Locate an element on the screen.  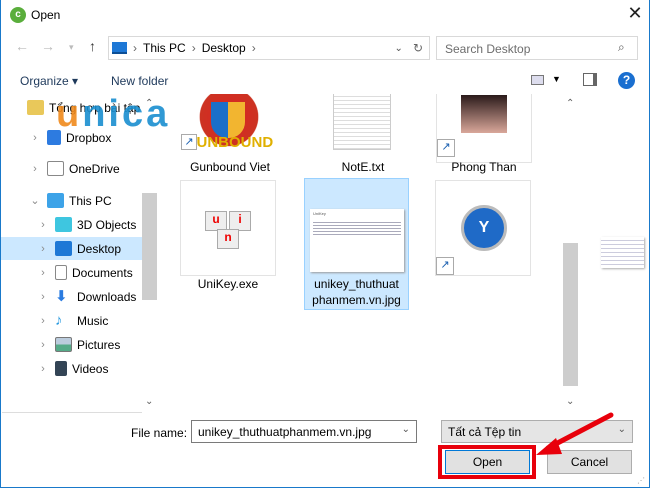
document-icon is located at coordinates (61, 272).